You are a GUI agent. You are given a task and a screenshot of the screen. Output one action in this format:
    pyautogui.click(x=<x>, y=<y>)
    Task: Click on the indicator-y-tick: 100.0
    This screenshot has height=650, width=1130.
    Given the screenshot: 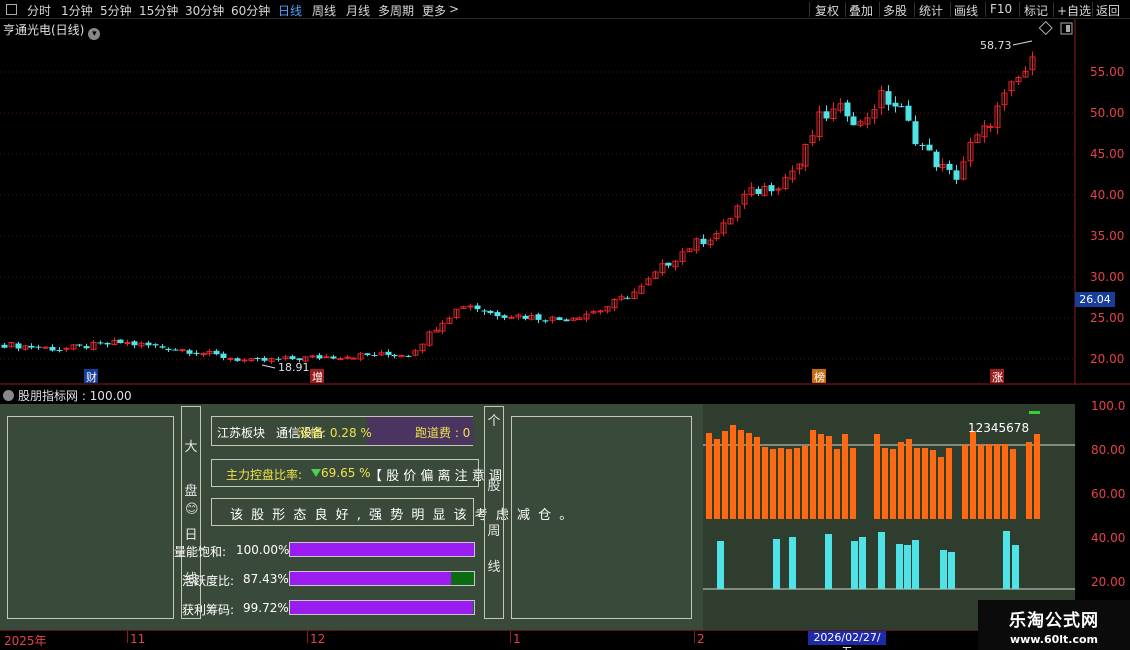 What is the action you would take?
    pyautogui.click(x=1108, y=406)
    